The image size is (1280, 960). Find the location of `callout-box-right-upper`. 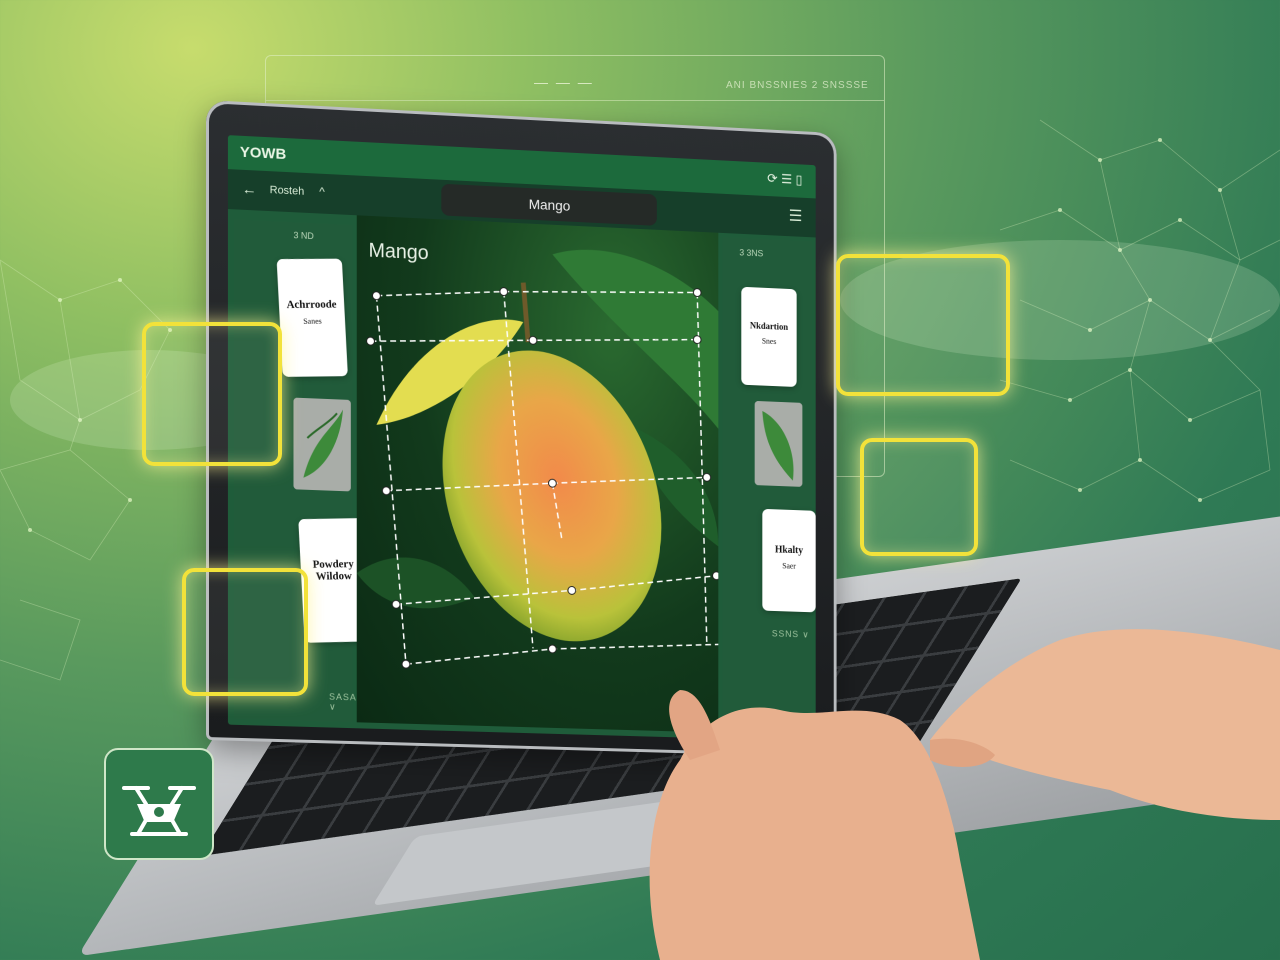

callout-box-right-upper is located at coordinates (923, 325).